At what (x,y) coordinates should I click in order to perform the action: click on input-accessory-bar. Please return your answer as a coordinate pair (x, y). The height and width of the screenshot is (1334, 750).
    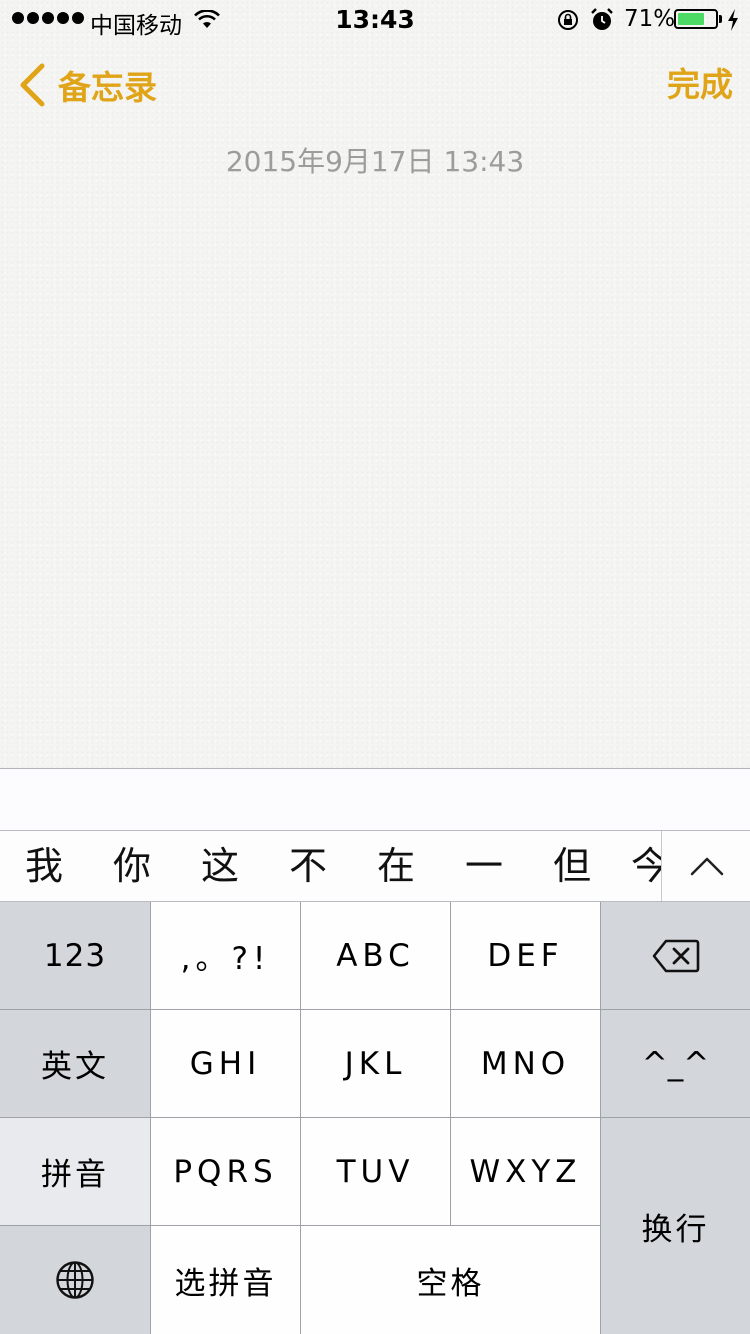
    Looking at the image, I should click on (375, 799).